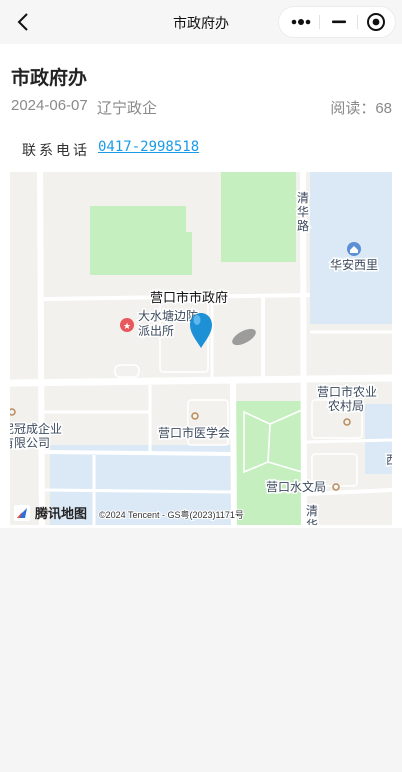 Image resolution: width=402 pixels, height=772 pixels. I want to click on poi-label-police: 派出所, so click(156, 331).